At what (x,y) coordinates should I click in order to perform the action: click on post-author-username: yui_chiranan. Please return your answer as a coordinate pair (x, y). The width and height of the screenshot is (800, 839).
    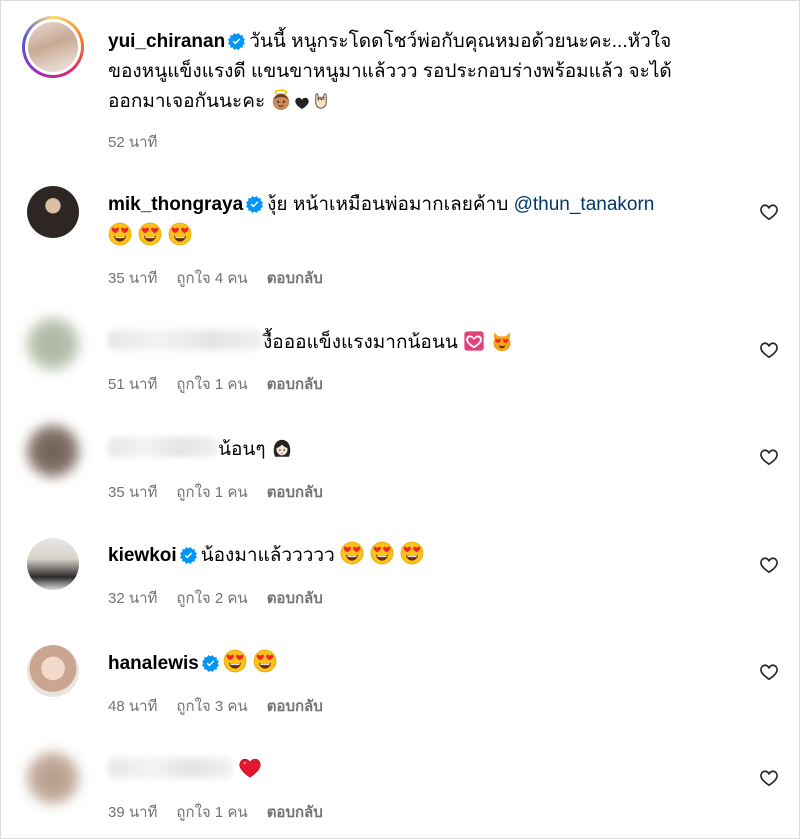
    Looking at the image, I should click on (166, 41).